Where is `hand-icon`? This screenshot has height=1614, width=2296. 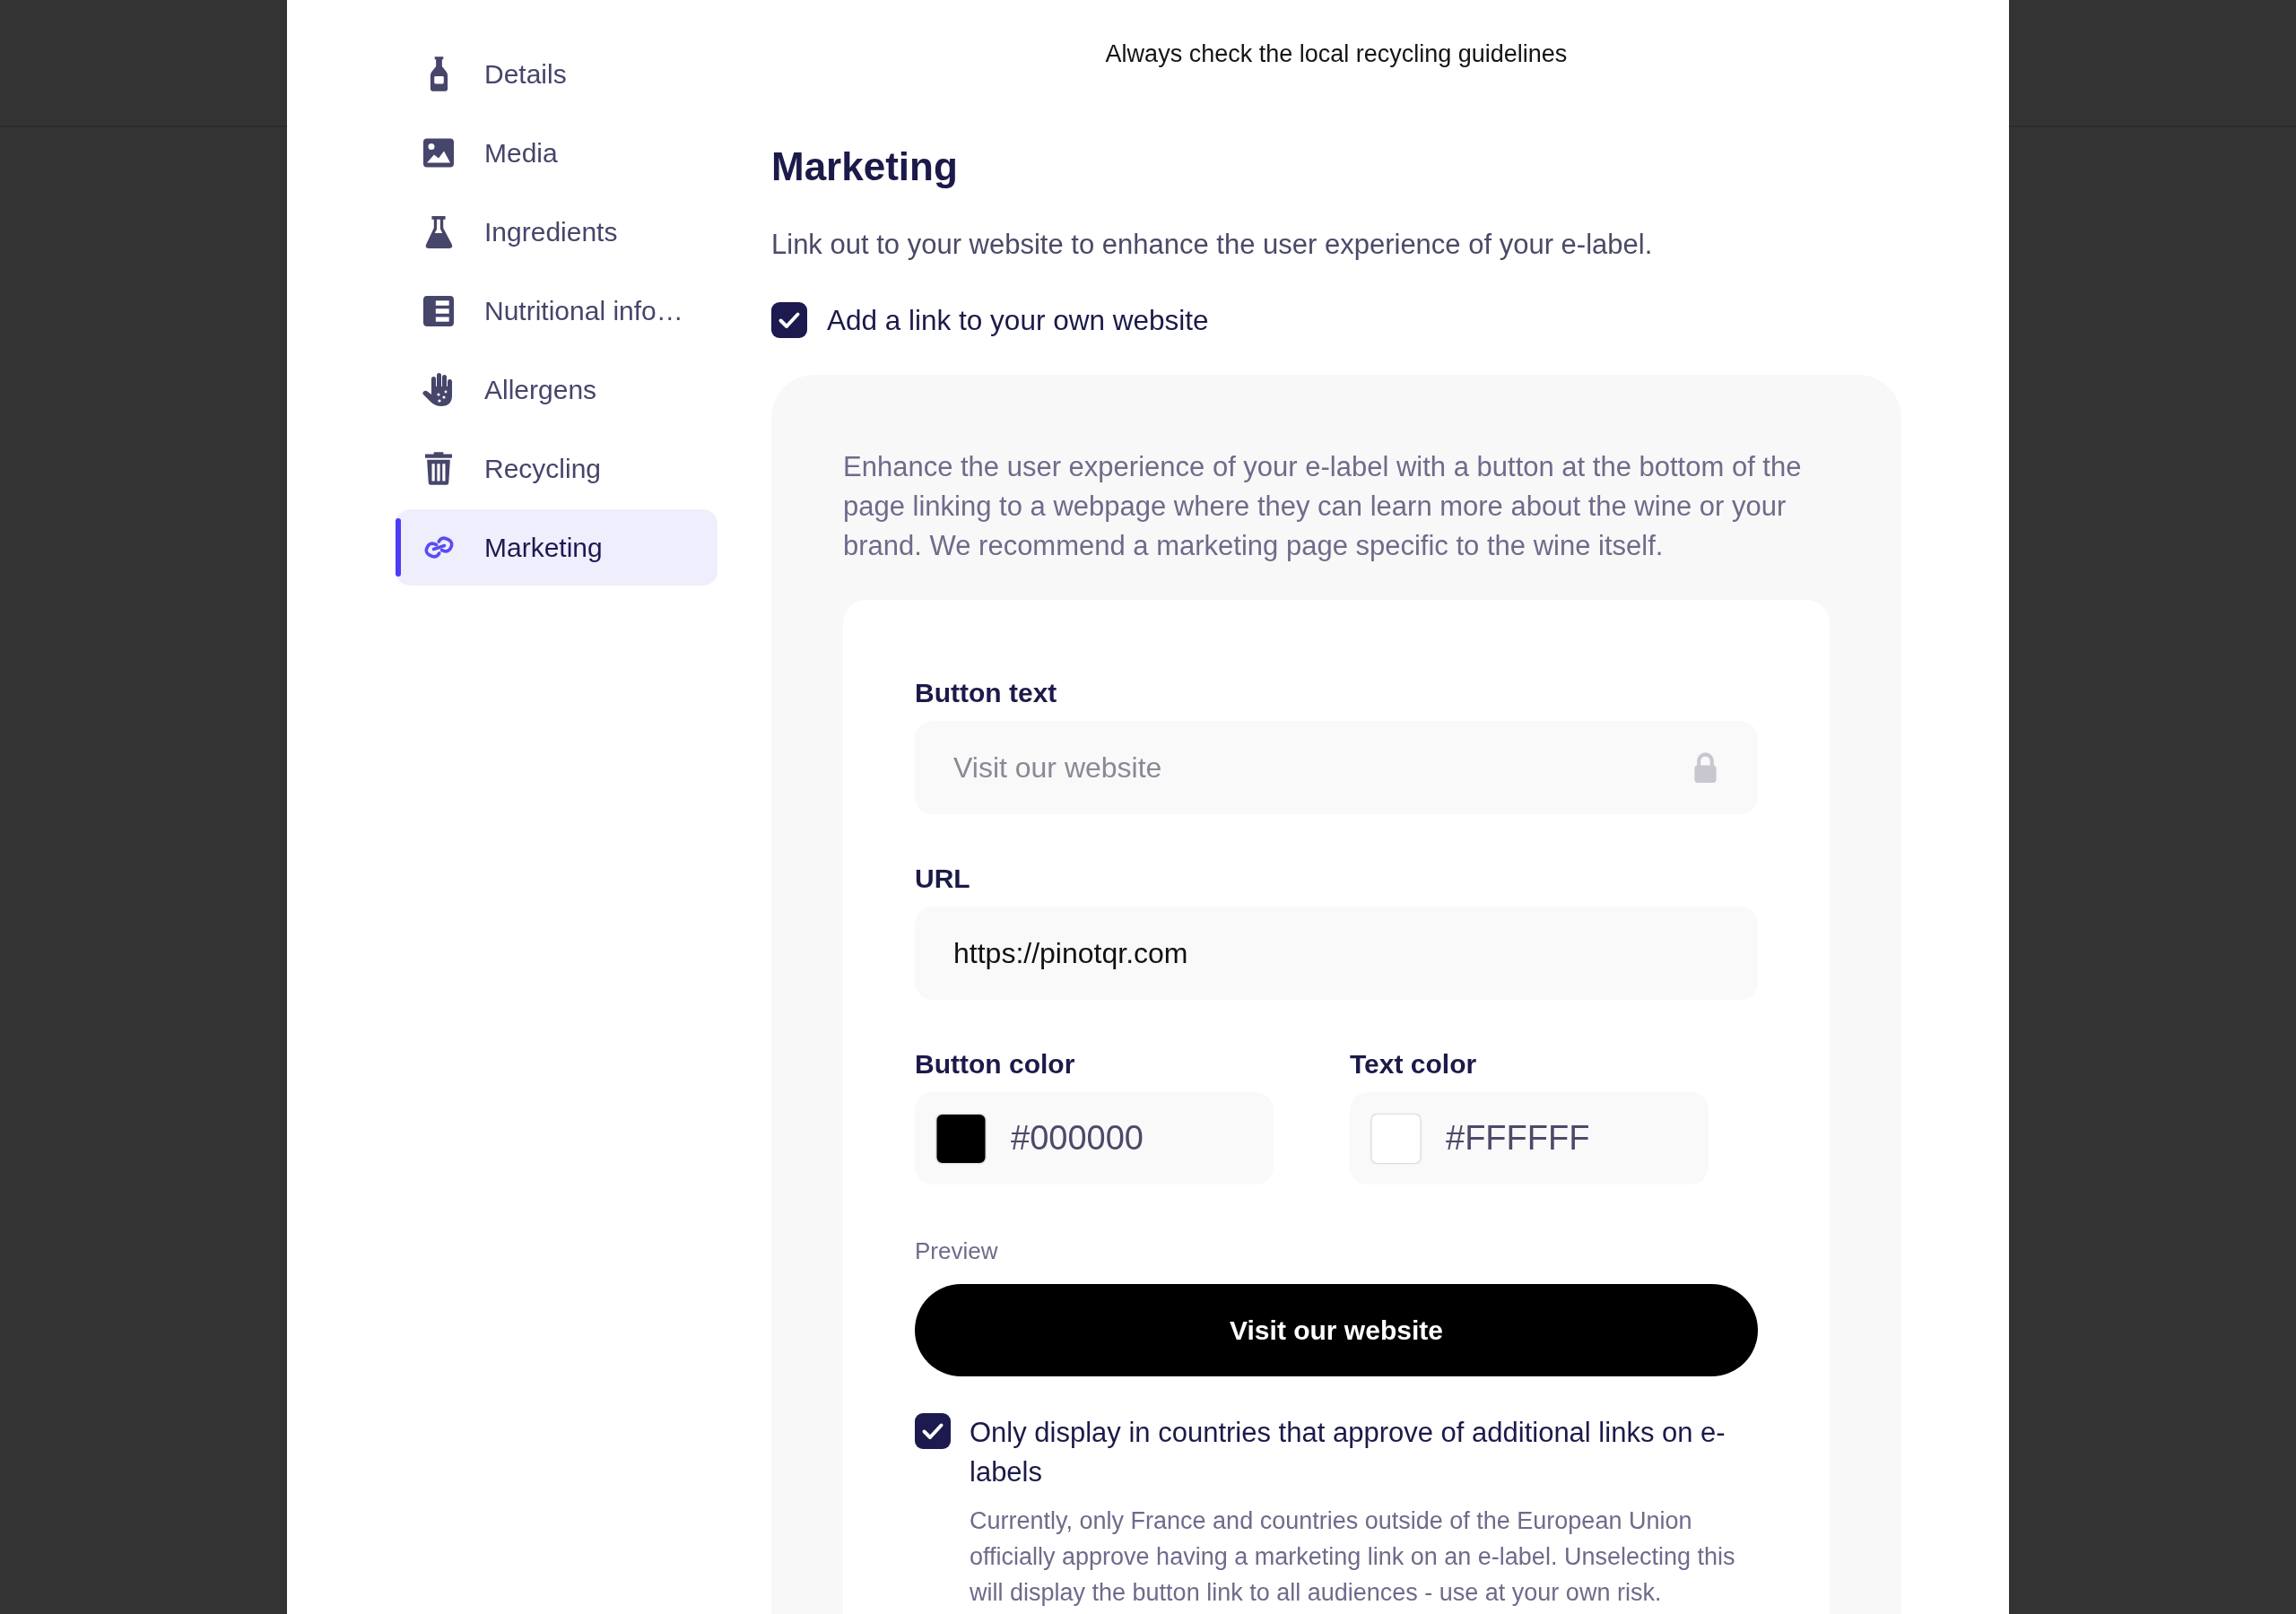 hand-icon is located at coordinates (438, 389).